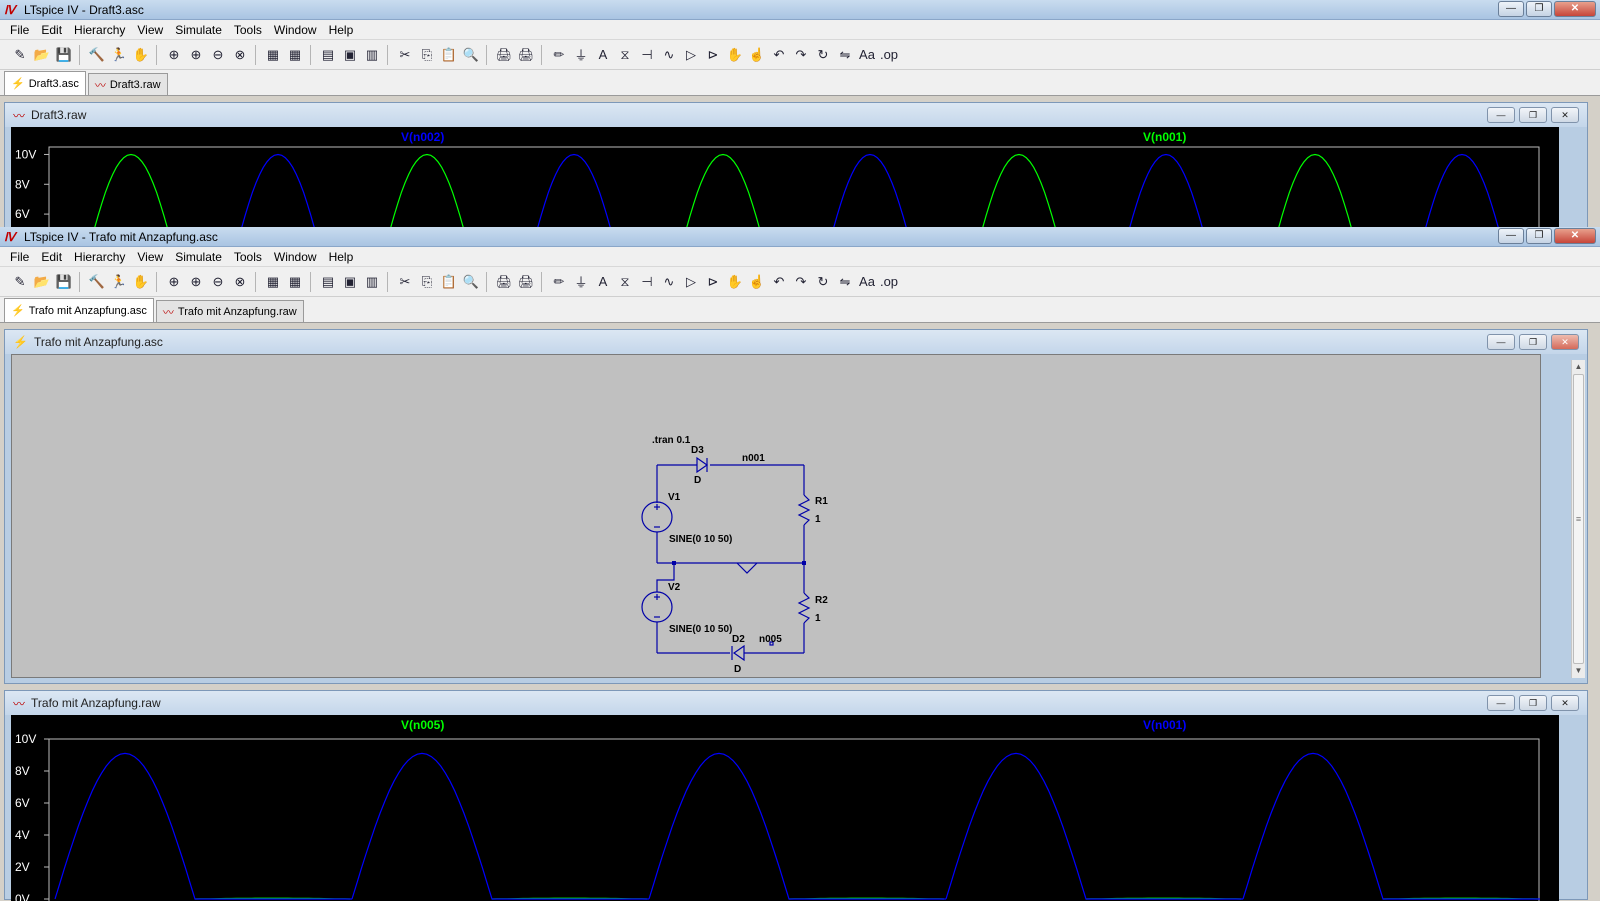  What do you see at coordinates (127, 84) in the screenshot?
I see `tab-draft3-raw: 〰 Draft3.raw` at bounding box center [127, 84].